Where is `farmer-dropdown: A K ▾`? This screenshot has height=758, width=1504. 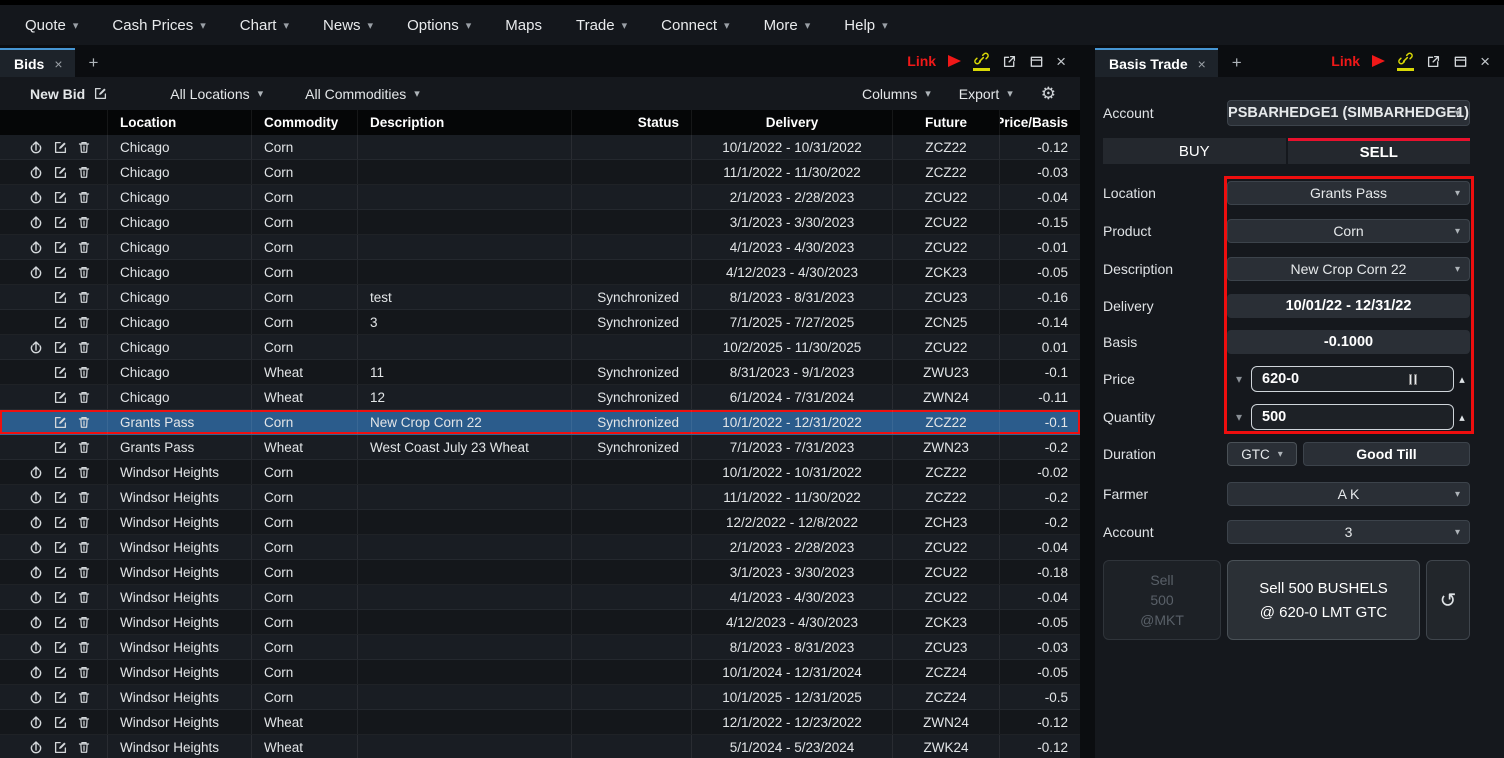 farmer-dropdown: A K ▾ is located at coordinates (1348, 494).